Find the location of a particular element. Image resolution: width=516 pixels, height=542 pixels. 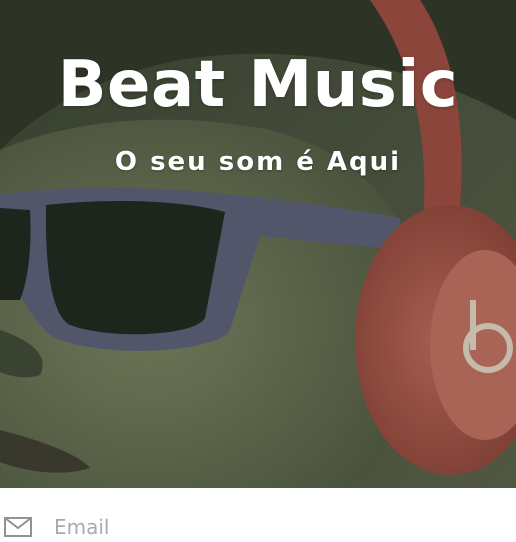

login-form is located at coordinates (258, 513).